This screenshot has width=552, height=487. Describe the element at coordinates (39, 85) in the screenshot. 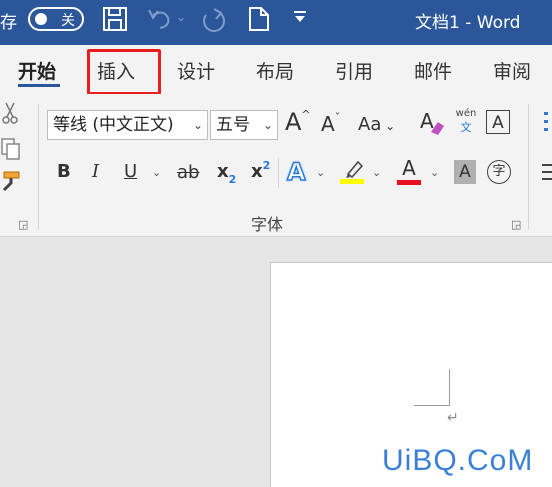

I see `active-tab-indicator` at that location.